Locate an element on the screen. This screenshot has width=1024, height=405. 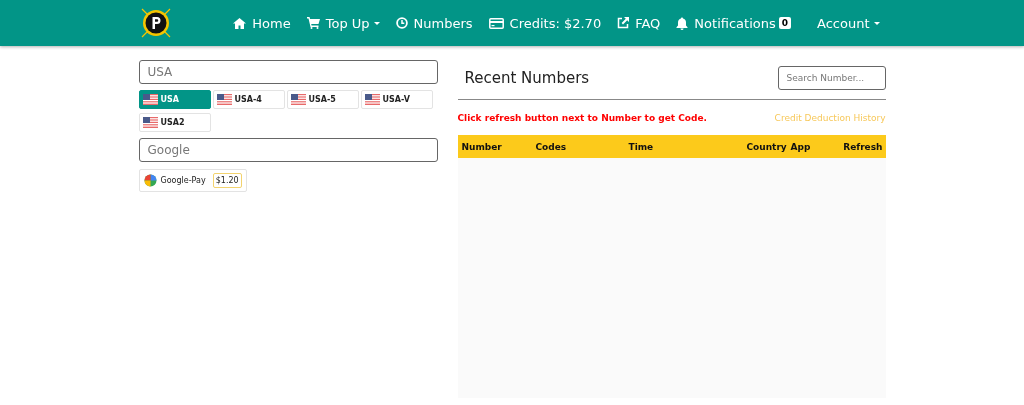
column-header: Refresh is located at coordinates (863, 146).